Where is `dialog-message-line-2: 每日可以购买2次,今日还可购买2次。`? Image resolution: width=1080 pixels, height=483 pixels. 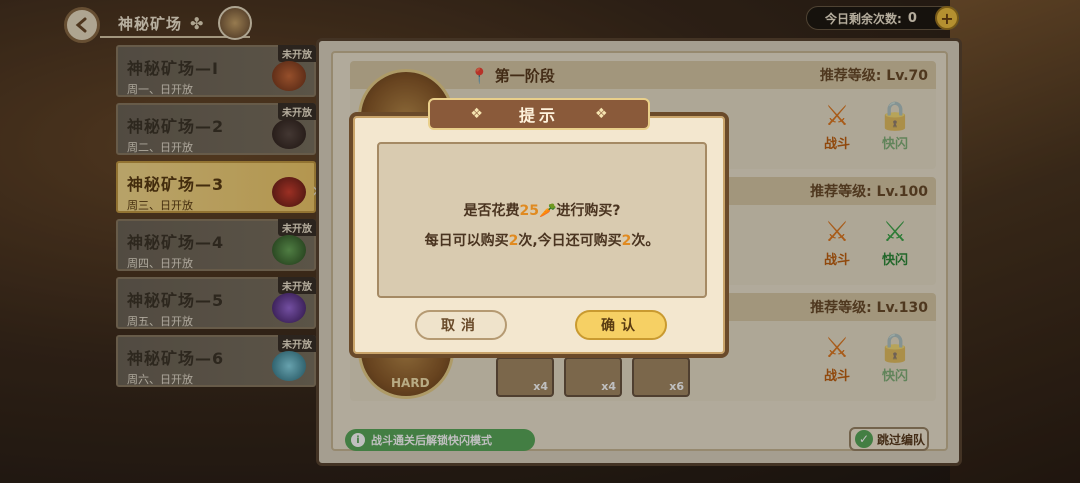
dialog-message-line-2: 每日可以购买2次,今日还可购买2次。 is located at coordinates (542, 240).